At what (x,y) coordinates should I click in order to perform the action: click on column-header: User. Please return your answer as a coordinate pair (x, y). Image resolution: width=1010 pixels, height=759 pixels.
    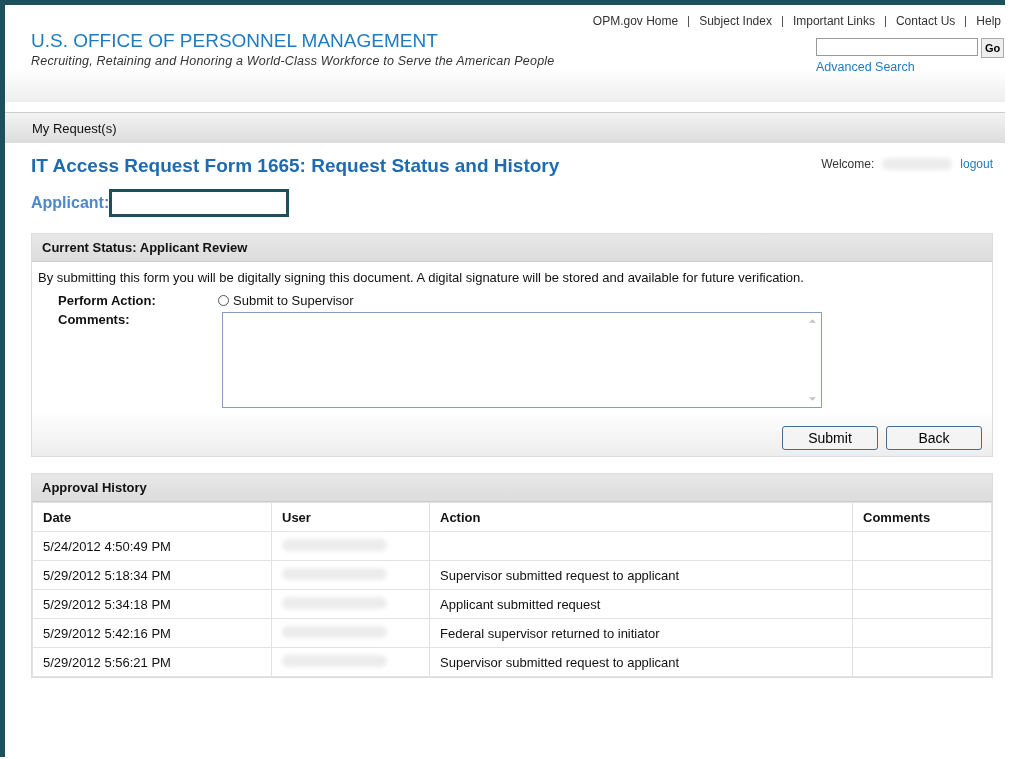
    Looking at the image, I should click on (350, 517).